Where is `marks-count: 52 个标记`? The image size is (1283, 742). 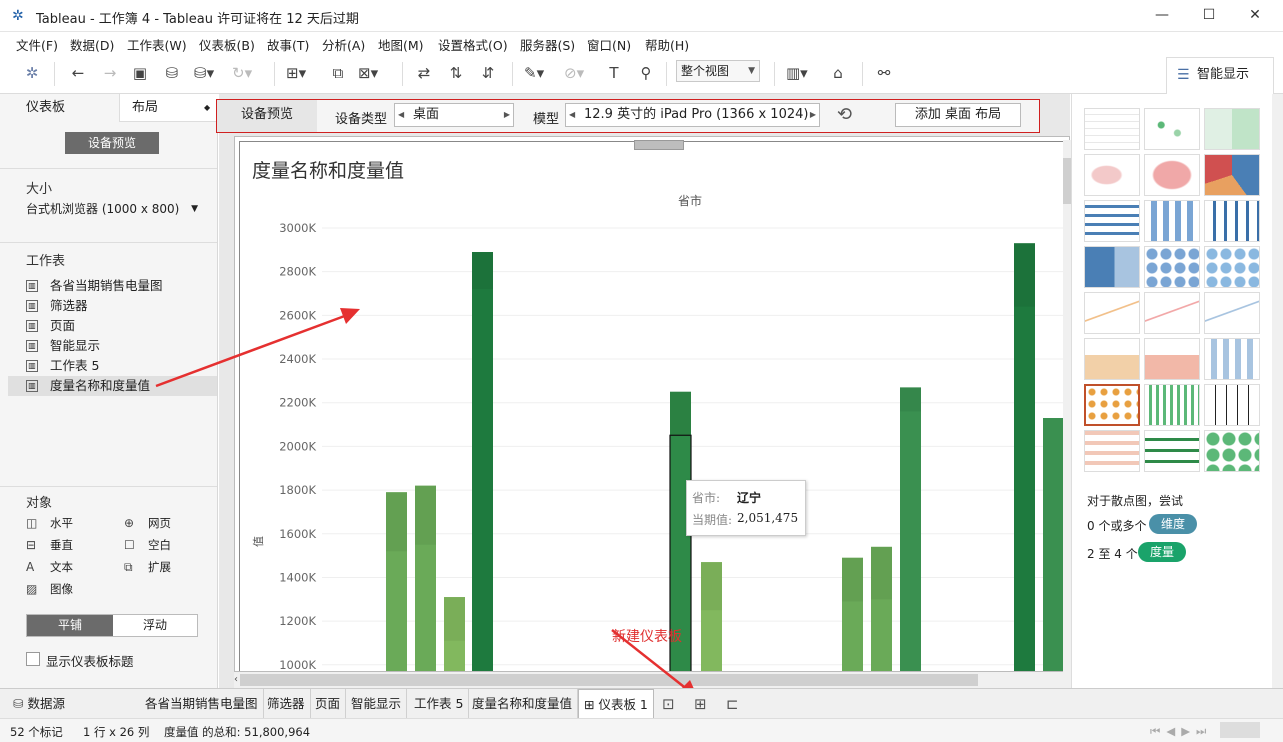 marks-count: 52 个标记 is located at coordinates (36, 732).